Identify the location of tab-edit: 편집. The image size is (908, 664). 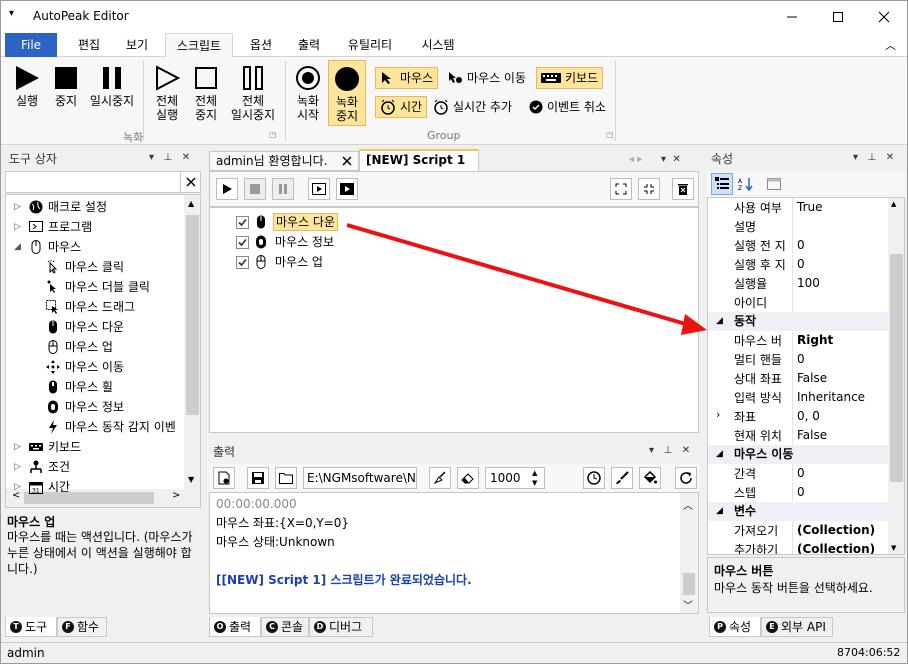
(89, 45).